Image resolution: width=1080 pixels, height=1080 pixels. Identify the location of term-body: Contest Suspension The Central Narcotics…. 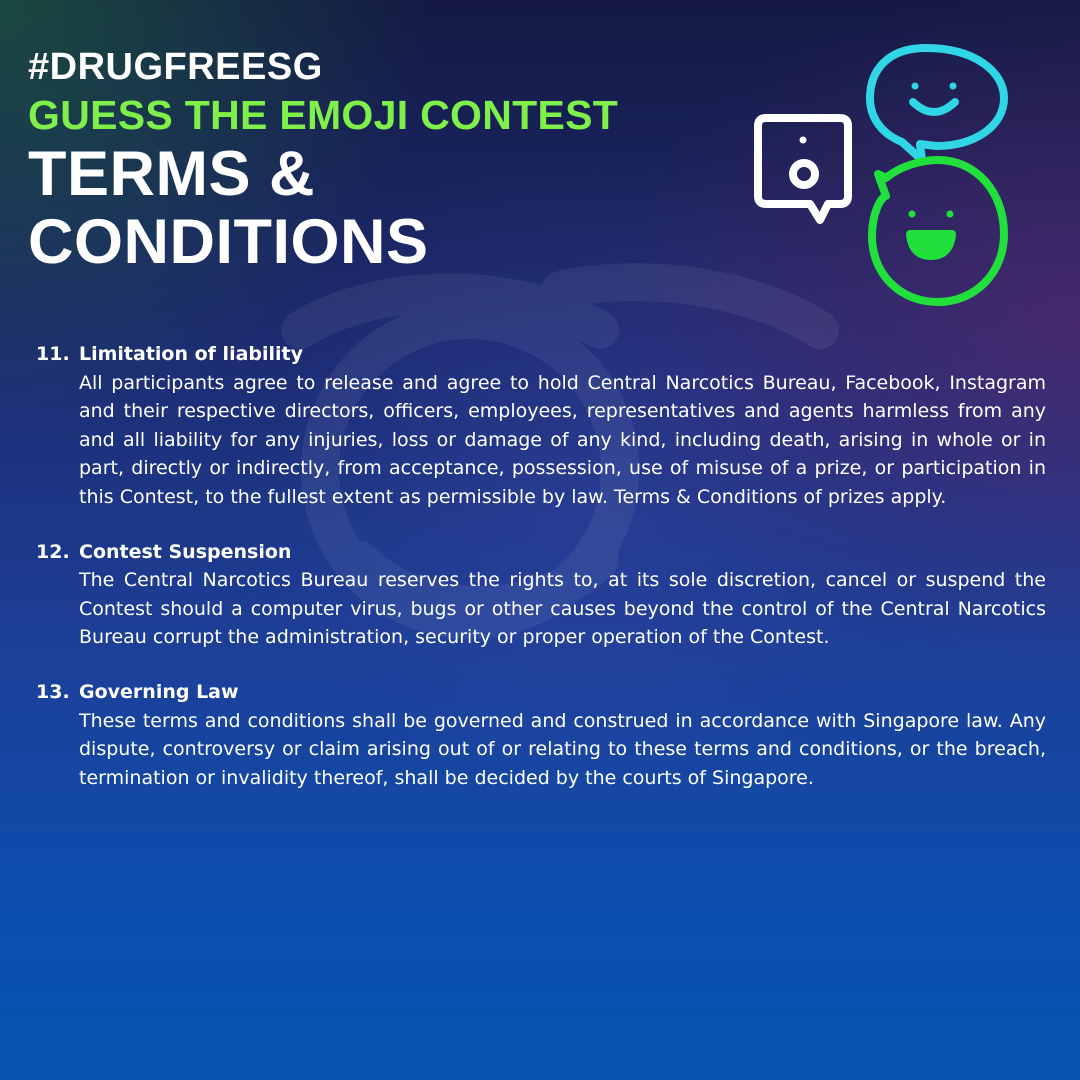
(562, 595).